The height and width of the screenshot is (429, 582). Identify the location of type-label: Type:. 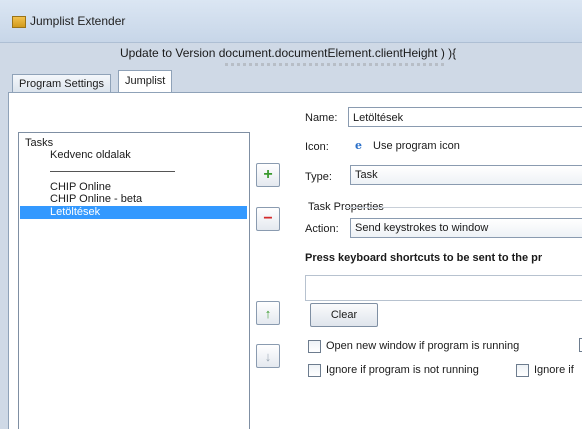
(318, 177).